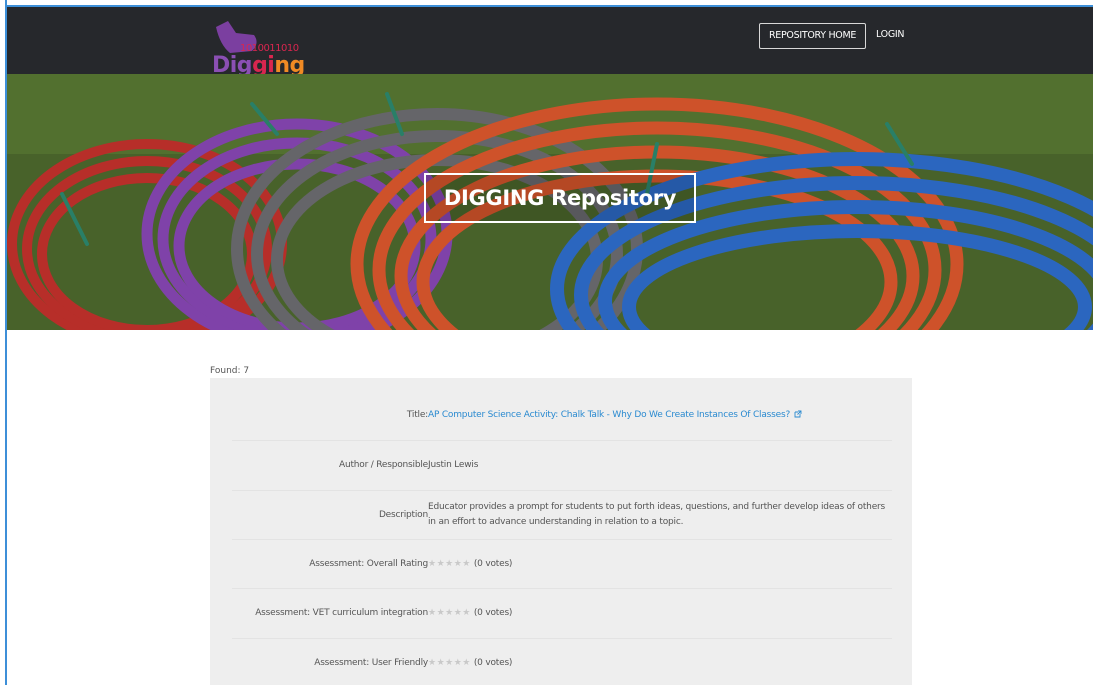  Describe the element at coordinates (453, 465) in the screenshot. I see `author-value: Justin Lewis` at that location.